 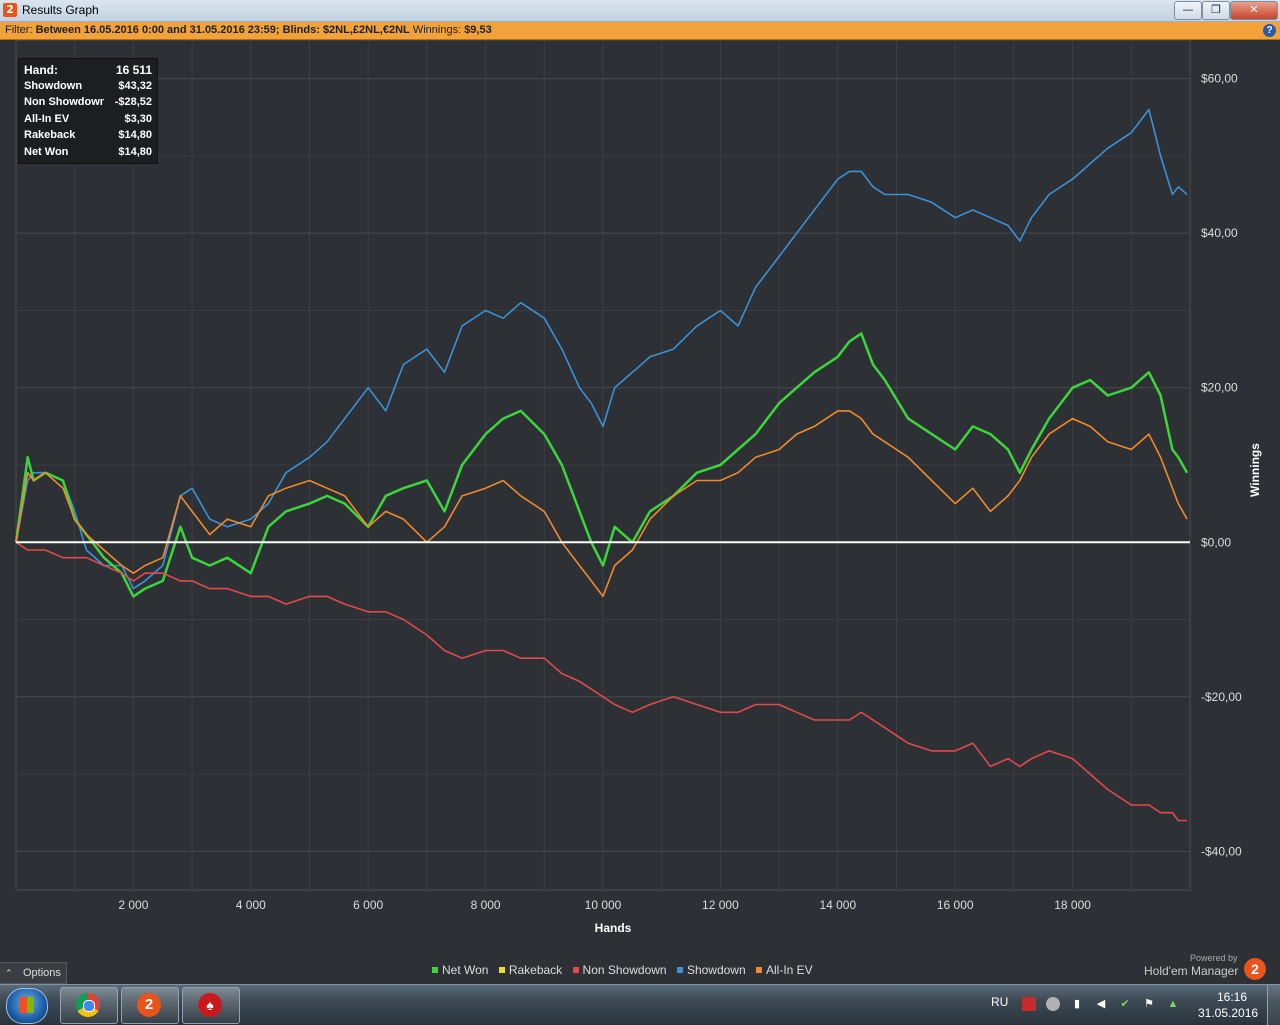 I want to click on y-tick-label: -$40,00, so click(x=1221, y=851).